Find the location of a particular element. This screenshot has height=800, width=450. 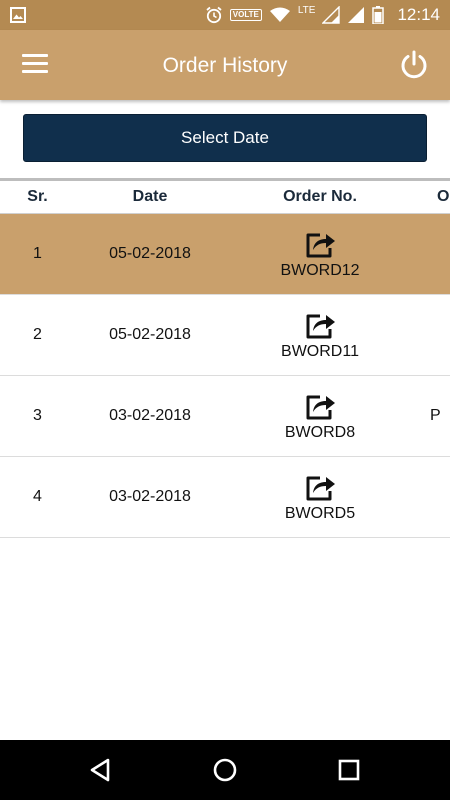

app-bar: Order History is located at coordinates (225, 65).